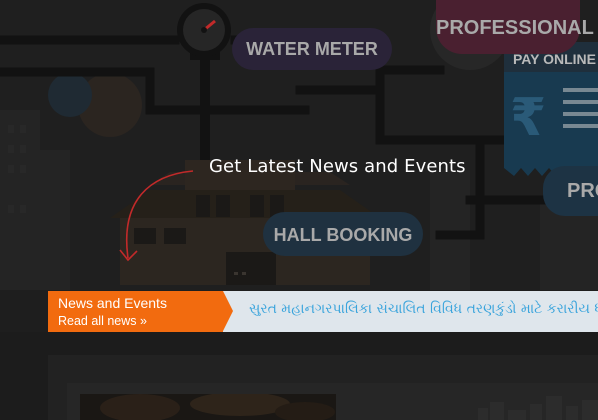 The width and height of the screenshot is (598, 420). Describe the element at coordinates (112, 303) in the screenshot. I see `ticker-title: News and Events` at that location.